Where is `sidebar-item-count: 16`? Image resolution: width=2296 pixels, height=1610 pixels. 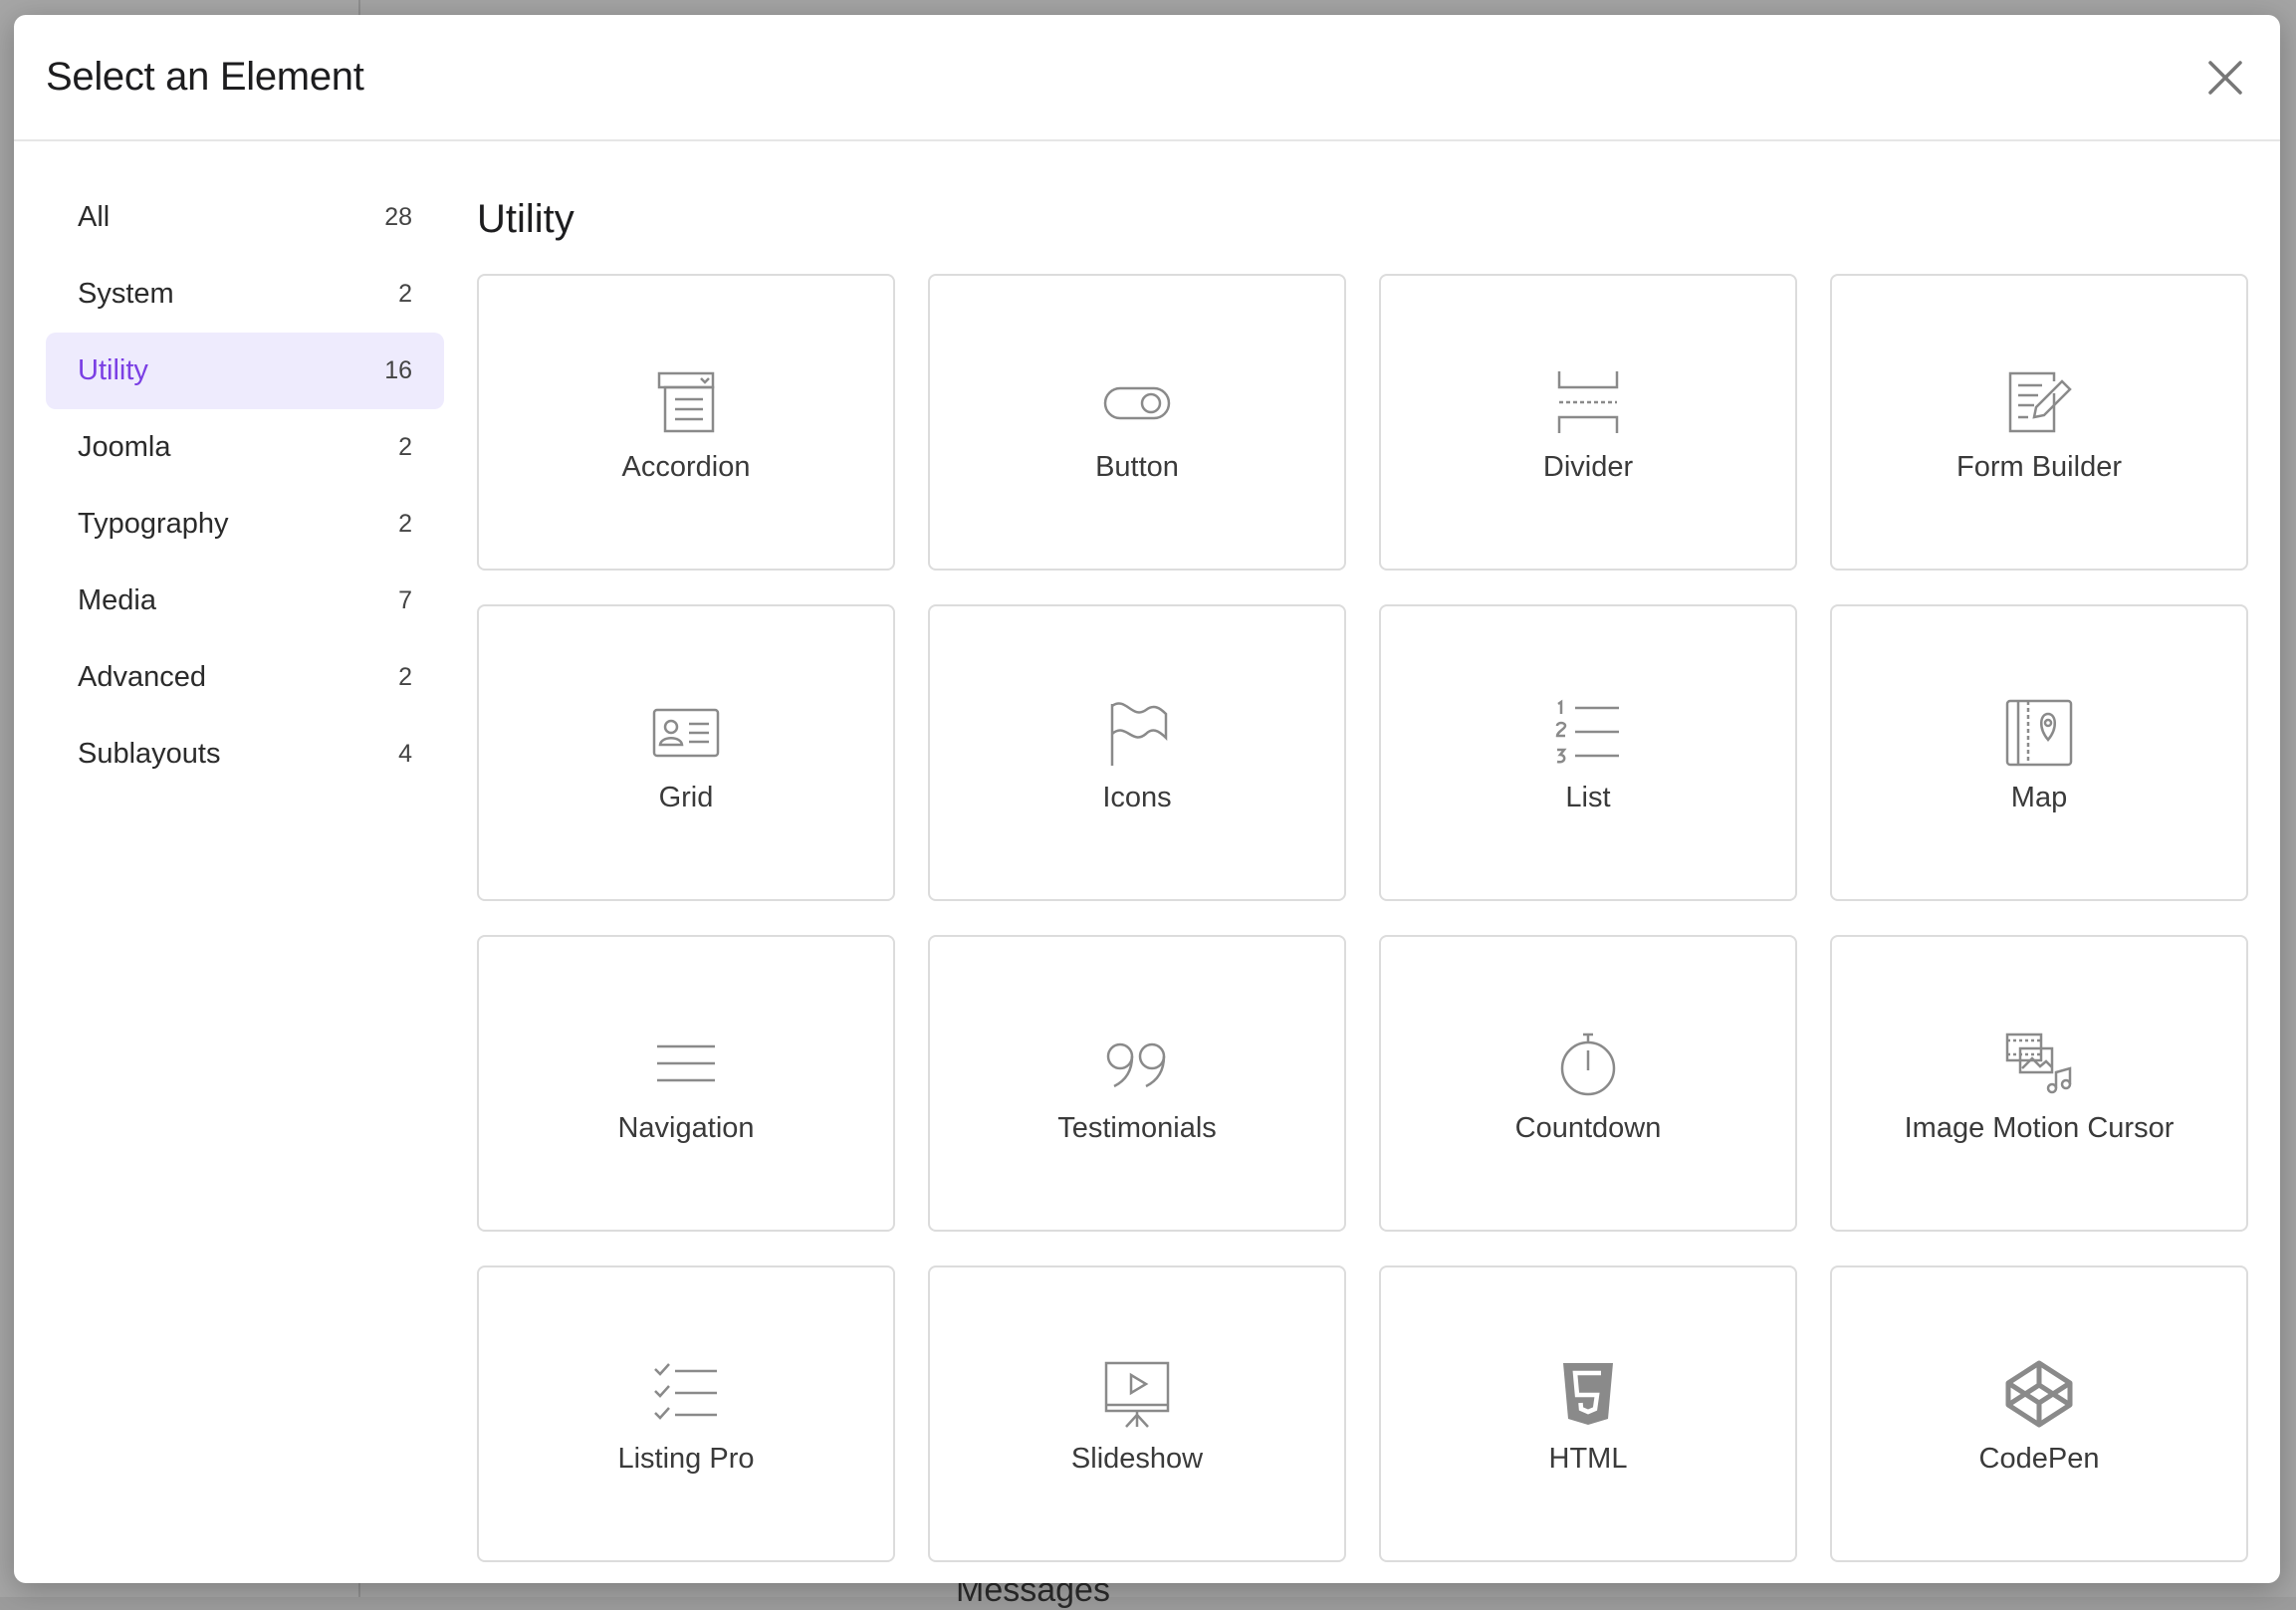 sidebar-item-count: 16 is located at coordinates (398, 370).